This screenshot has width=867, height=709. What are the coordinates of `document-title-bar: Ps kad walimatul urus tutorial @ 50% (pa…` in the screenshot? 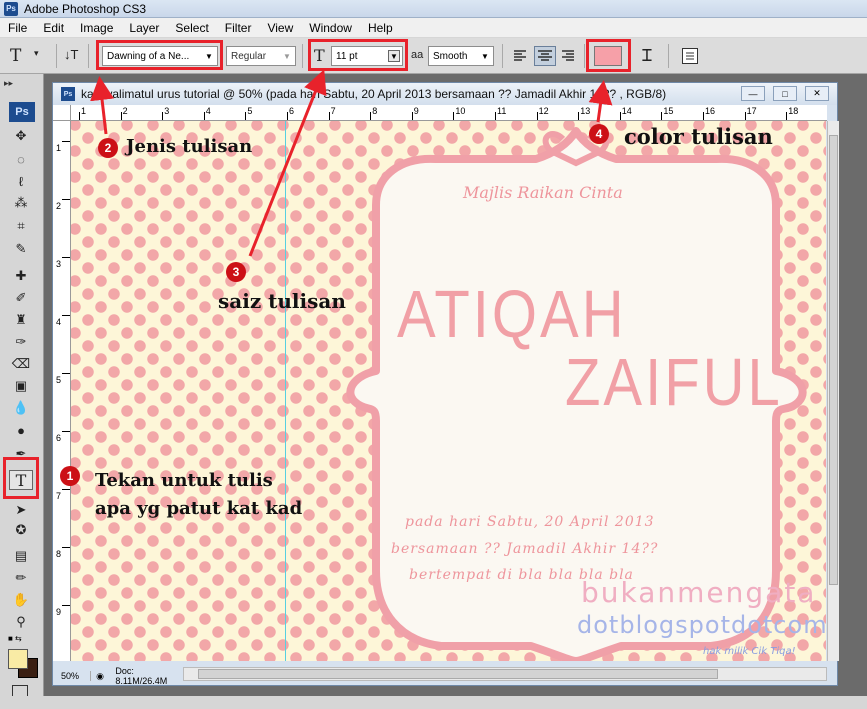 It's located at (445, 94).